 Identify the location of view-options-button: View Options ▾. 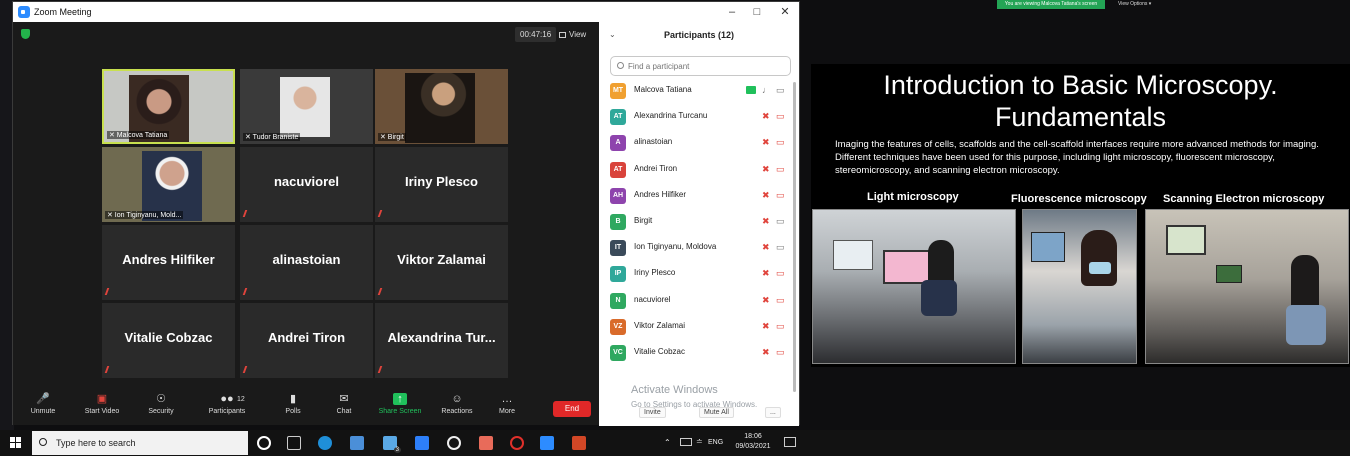
(1134, 4).